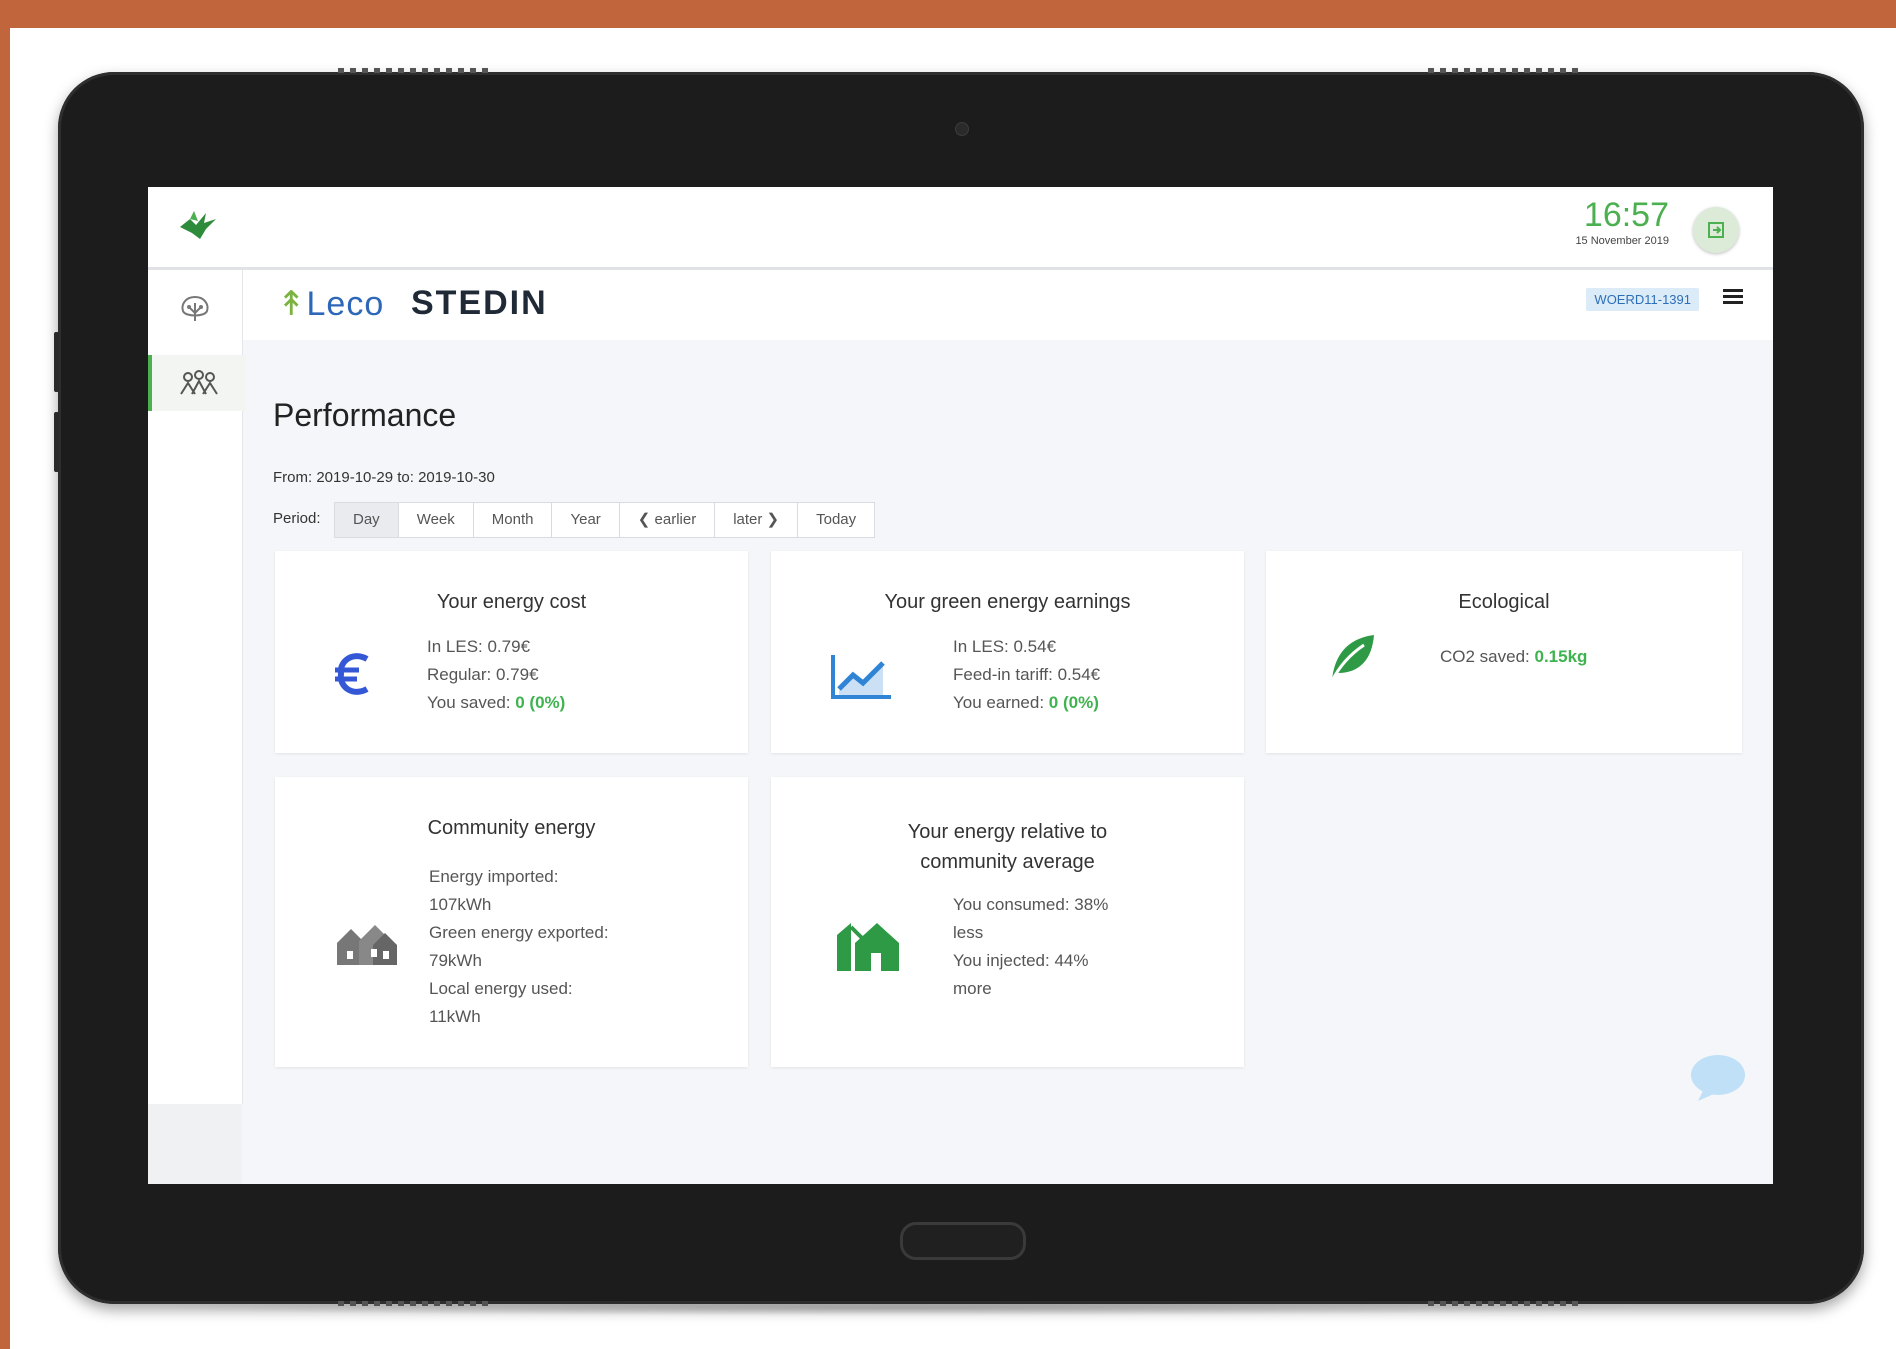 This screenshot has width=1896, height=1349. I want to click on card-title-line-1: Your energy relative to, so click(1007, 832).